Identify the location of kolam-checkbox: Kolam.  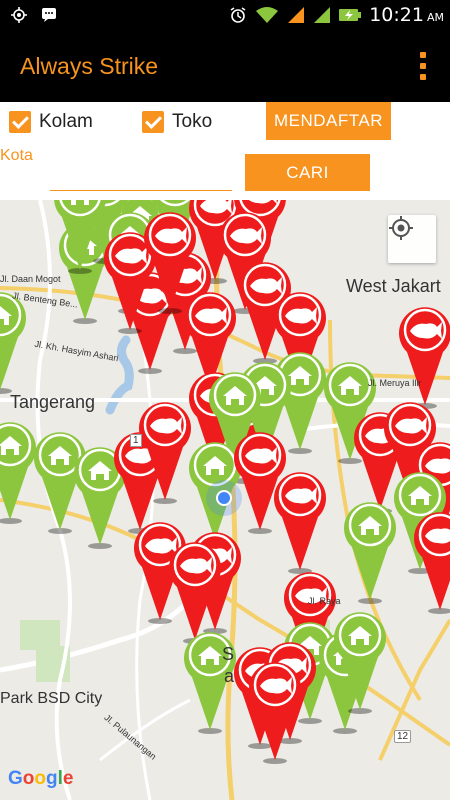
(51, 122).